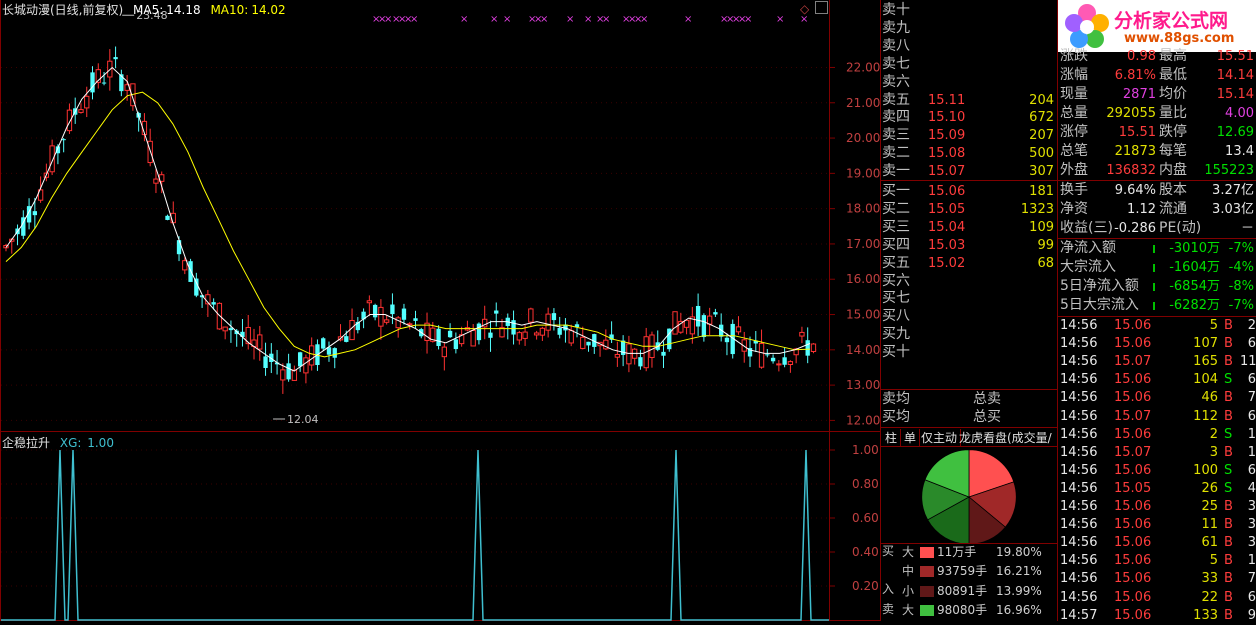  I want to click on tick-volume: 5, so click(1193, 326).